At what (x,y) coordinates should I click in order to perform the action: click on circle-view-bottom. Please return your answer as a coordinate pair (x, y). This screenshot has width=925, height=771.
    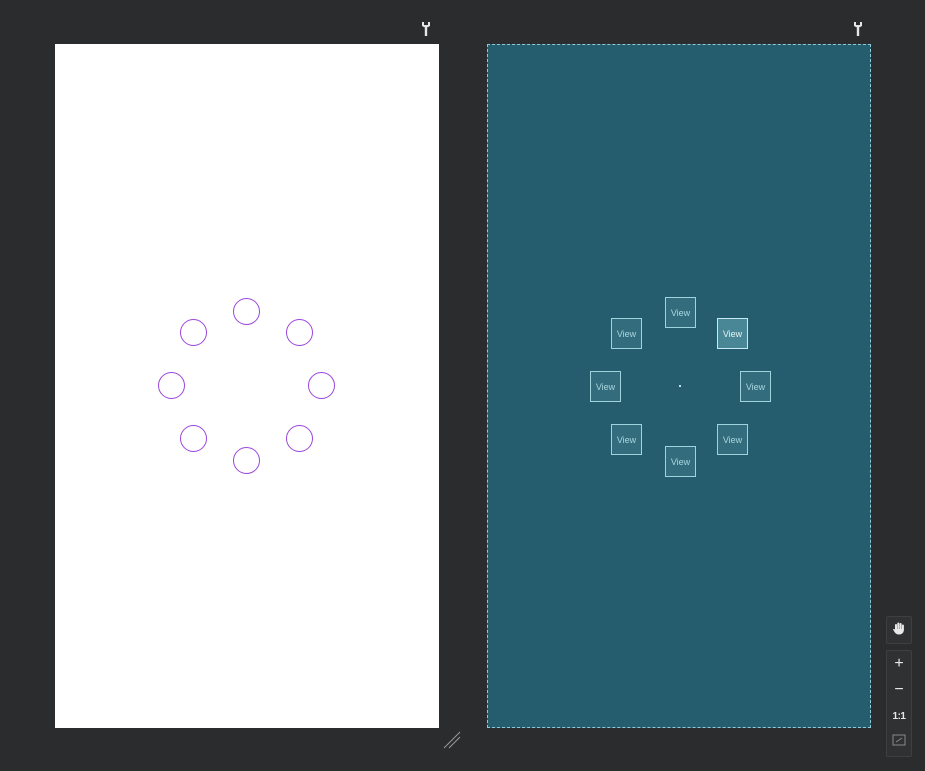
    Looking at the image, I should click on (246, 460).